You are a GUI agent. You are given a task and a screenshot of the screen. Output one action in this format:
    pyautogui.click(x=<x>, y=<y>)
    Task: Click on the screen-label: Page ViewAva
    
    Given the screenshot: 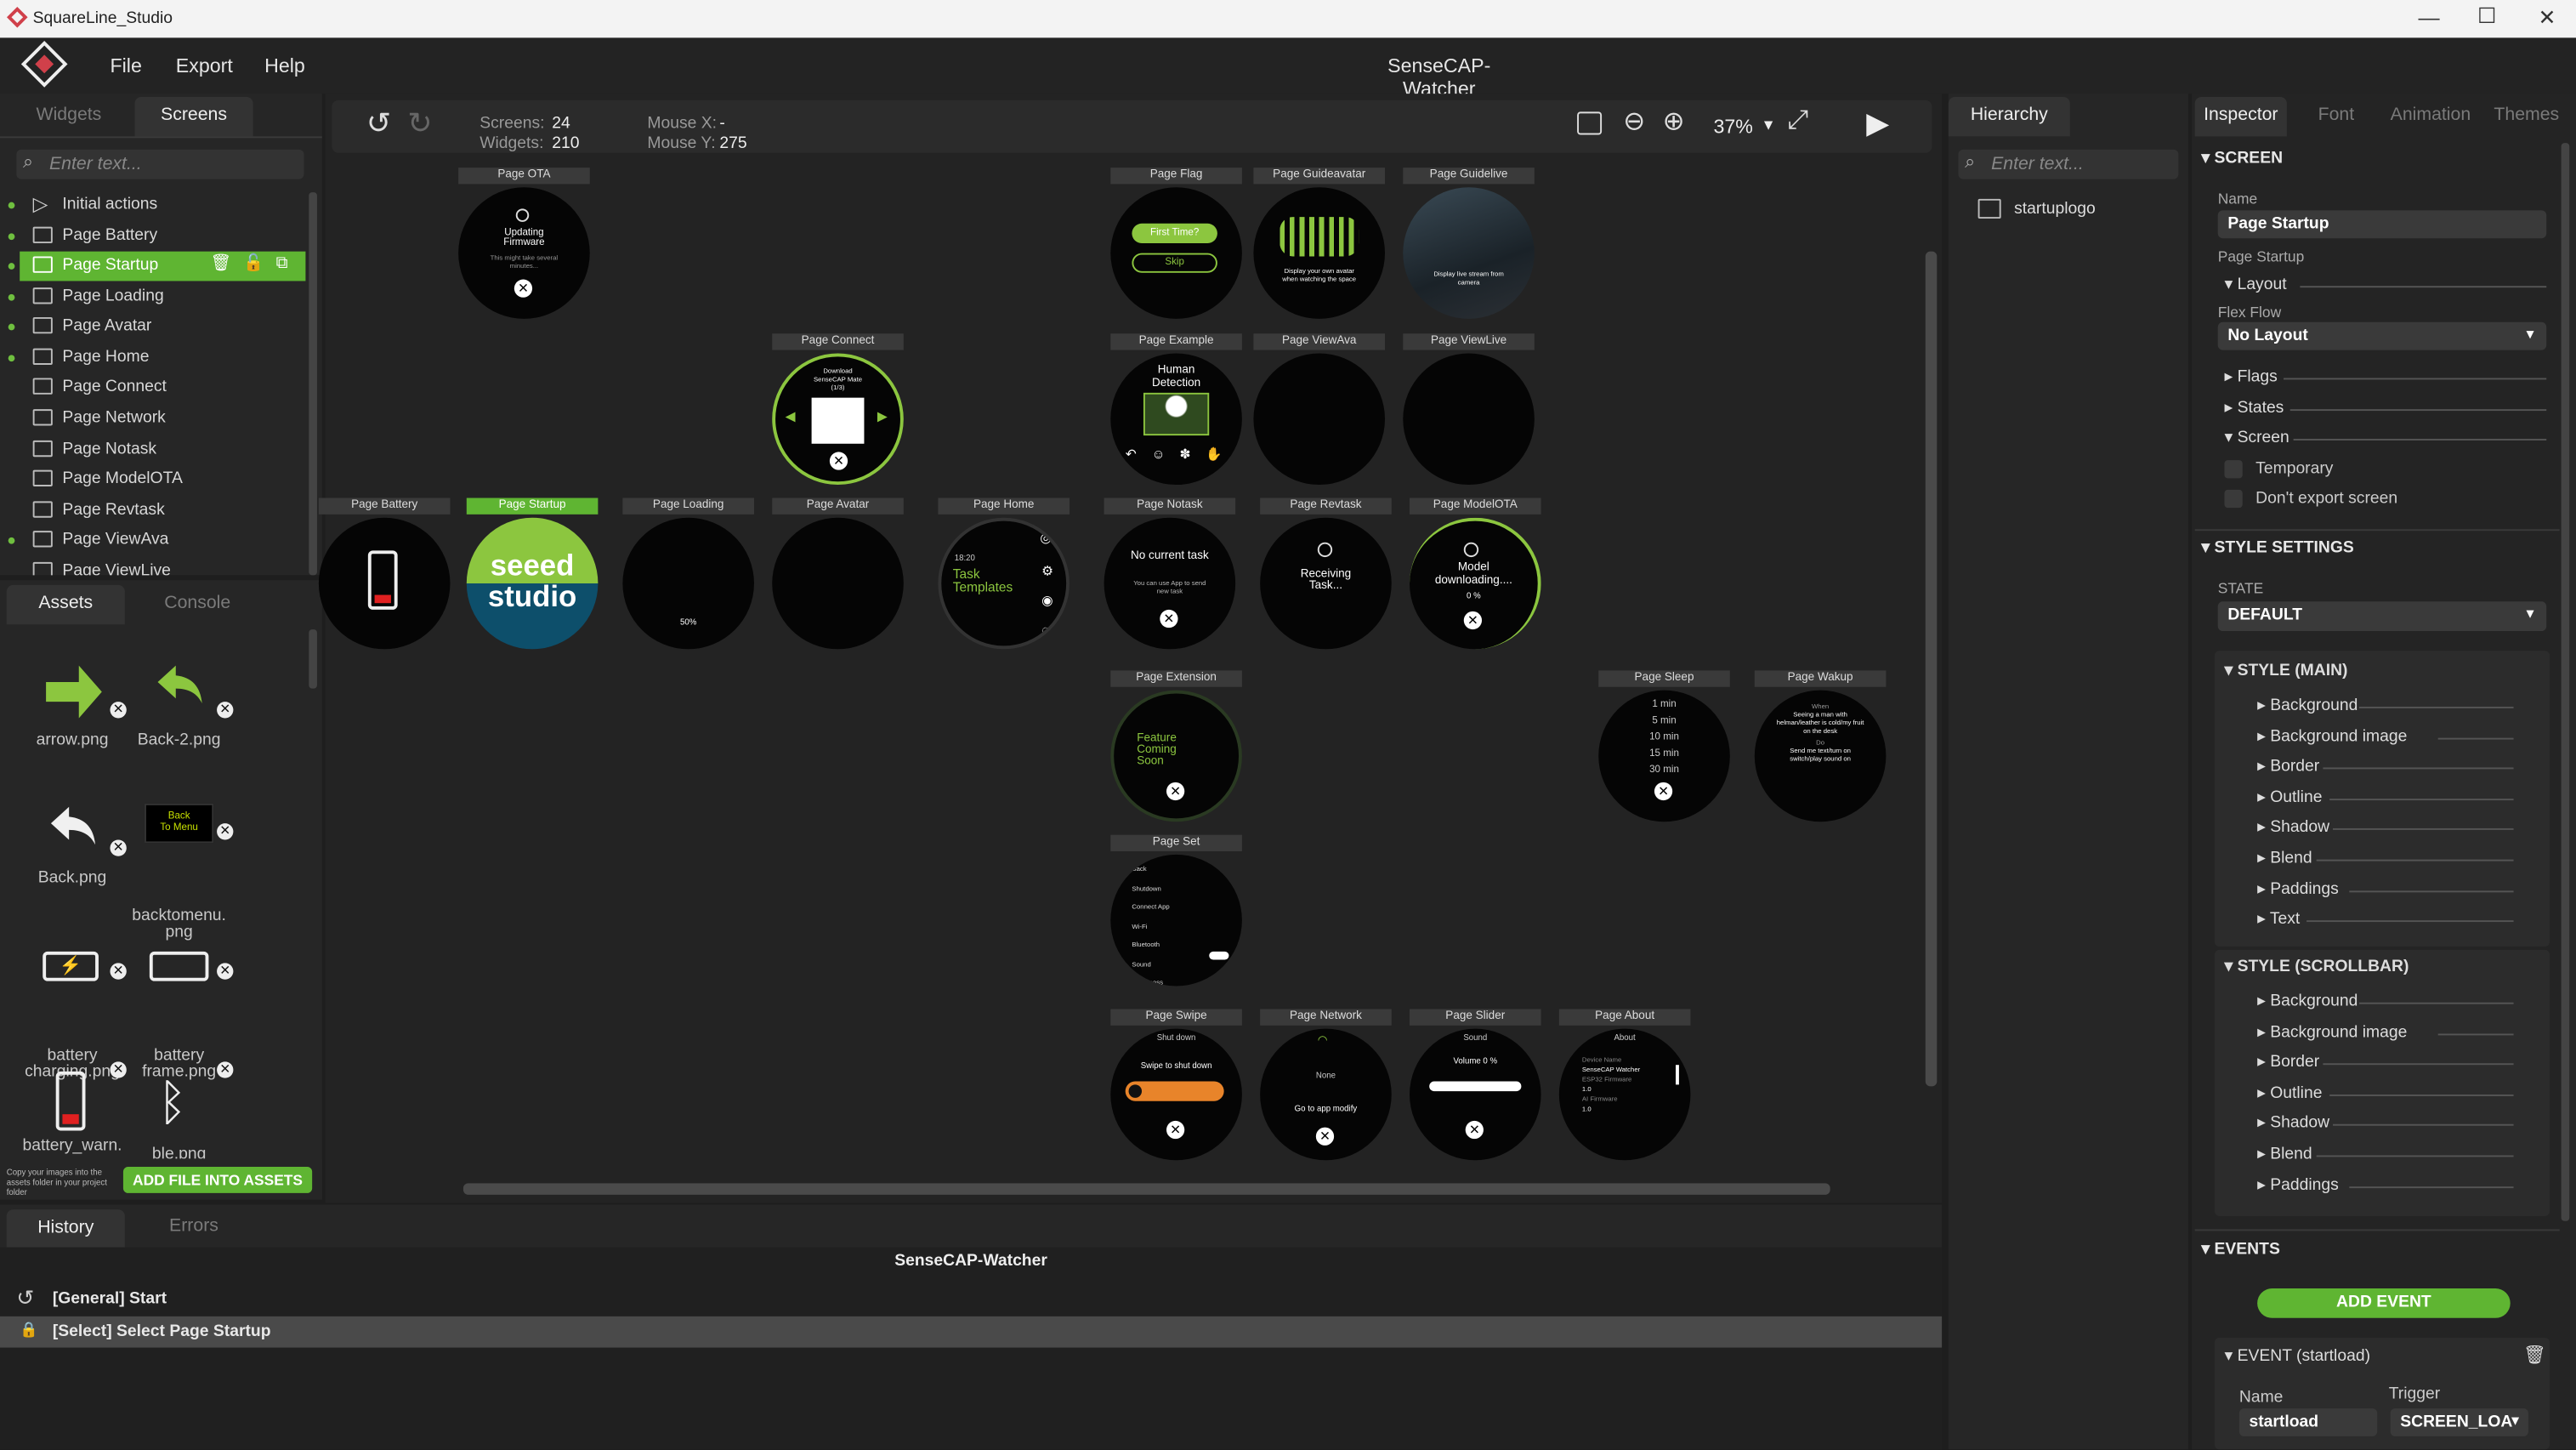 What is the action you would take?
    pyautogui.click(x=1320, y=341)
    